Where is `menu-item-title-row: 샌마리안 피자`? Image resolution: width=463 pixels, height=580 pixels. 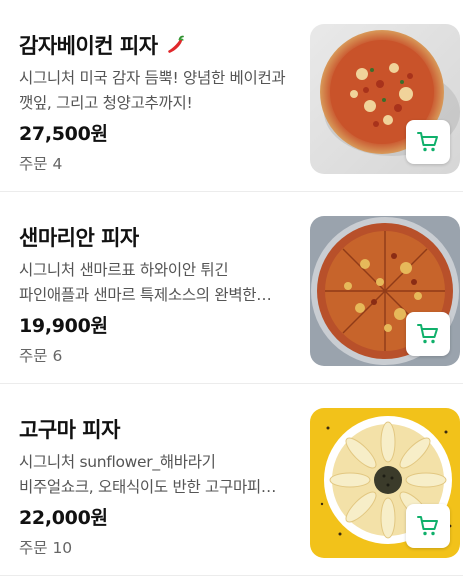
menu-item-title-row: 샌마리안 피자 is located at coordinates (153, 237).